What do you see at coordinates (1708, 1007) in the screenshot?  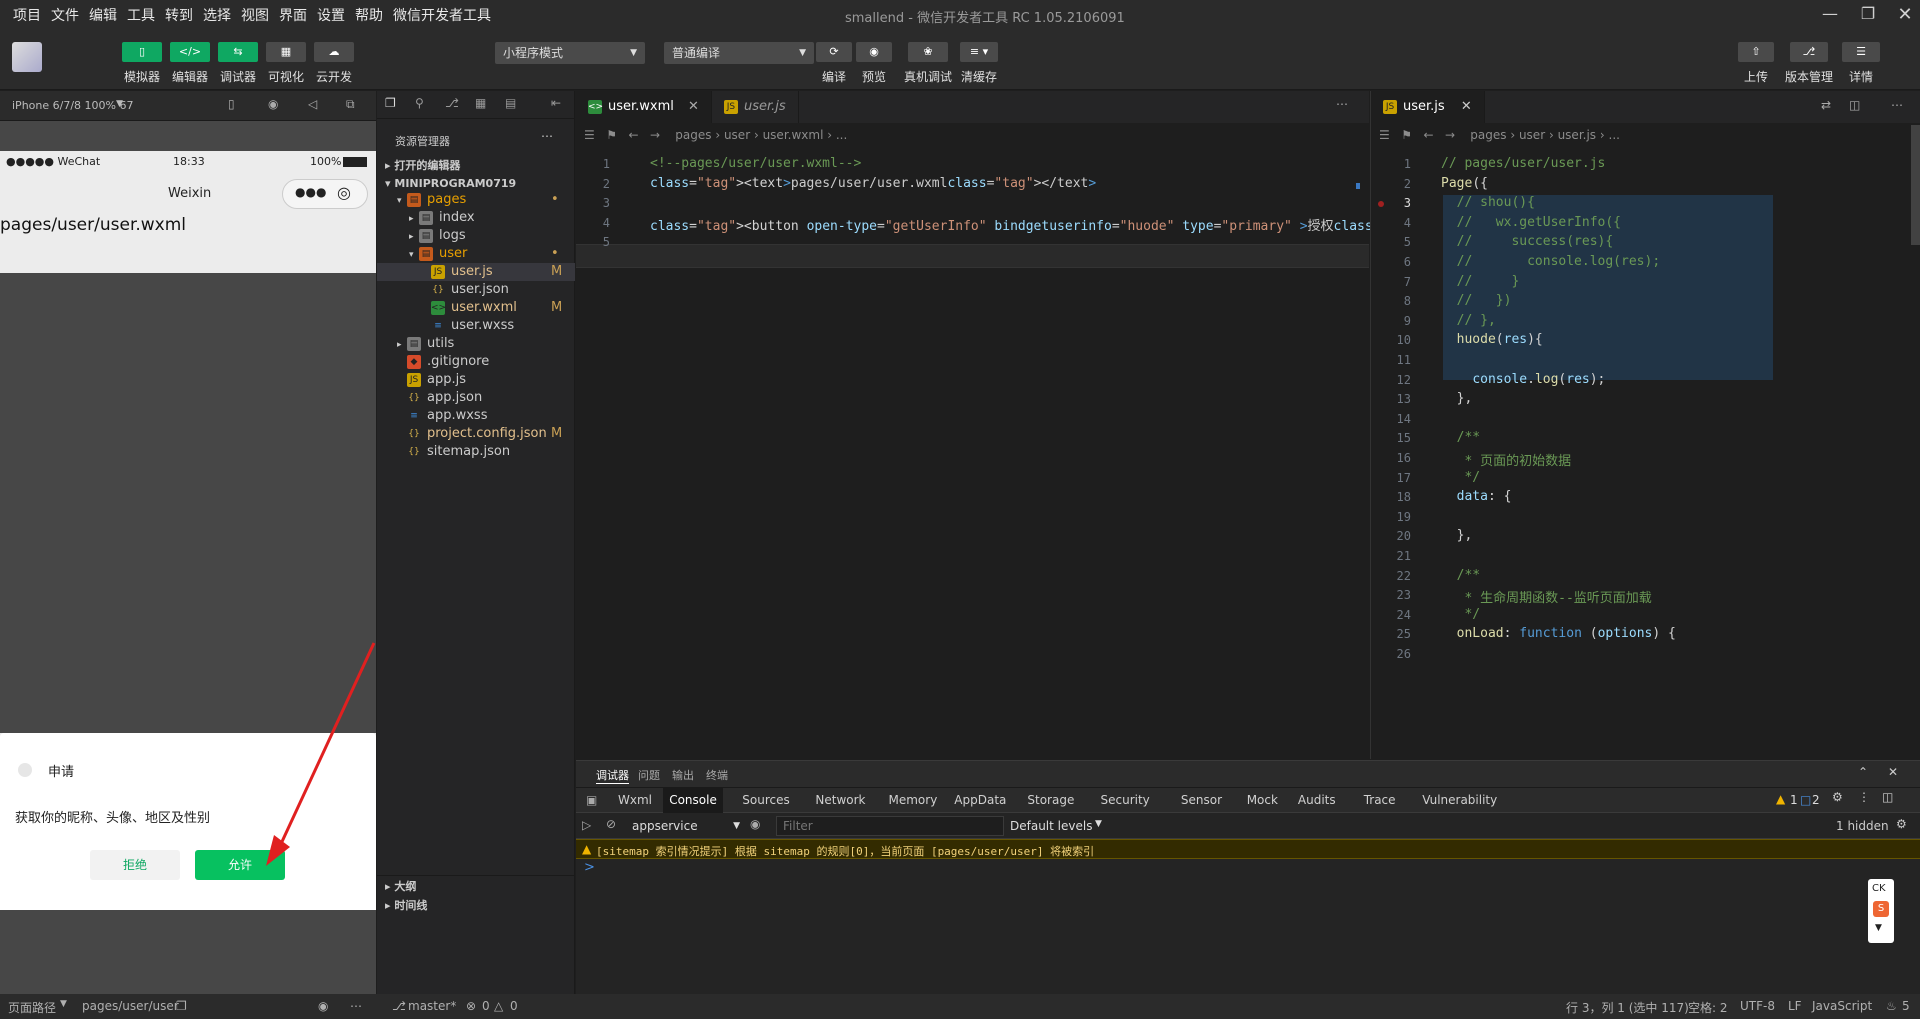 I see `indent-setting: 空格: 2` at bounding box center [1708, 1007].